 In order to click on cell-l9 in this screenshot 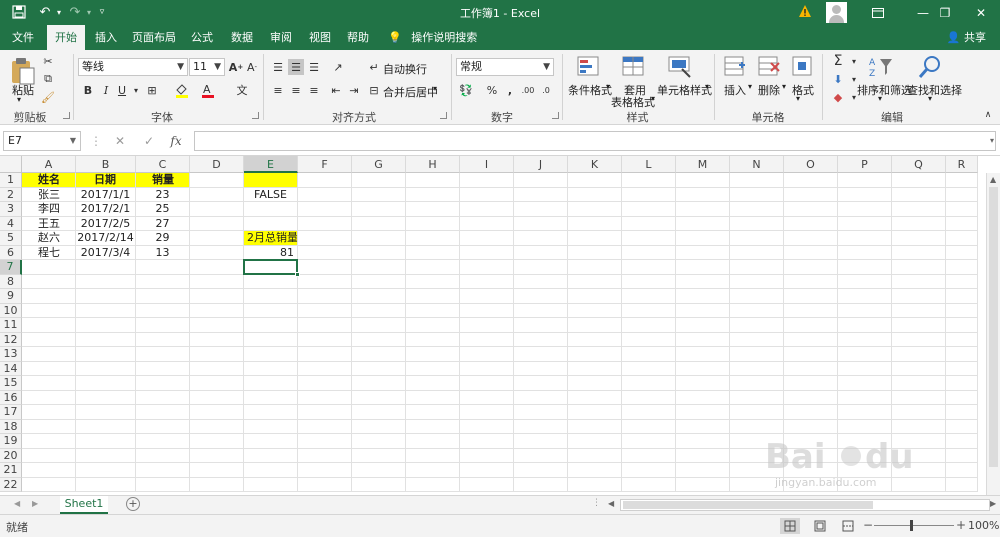, I will do `click(649, 296)`.